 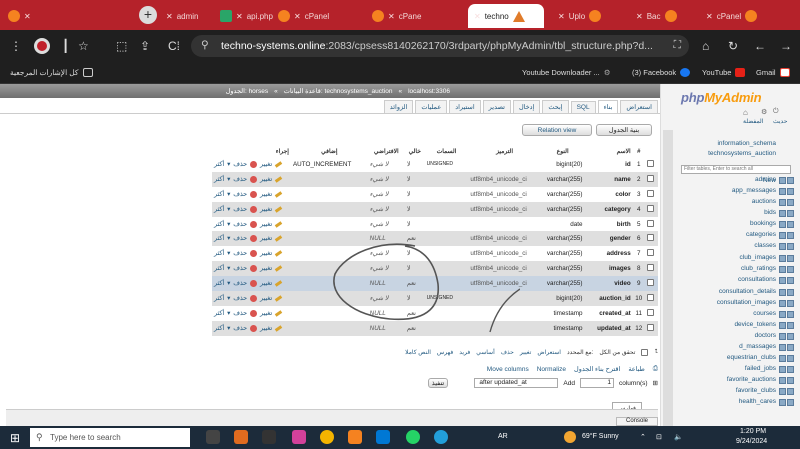 What do you see at coordinates (729, 16) in the screenshot?
I see `tab-8: ✕ cPanel` at bounding box center [729, 16].